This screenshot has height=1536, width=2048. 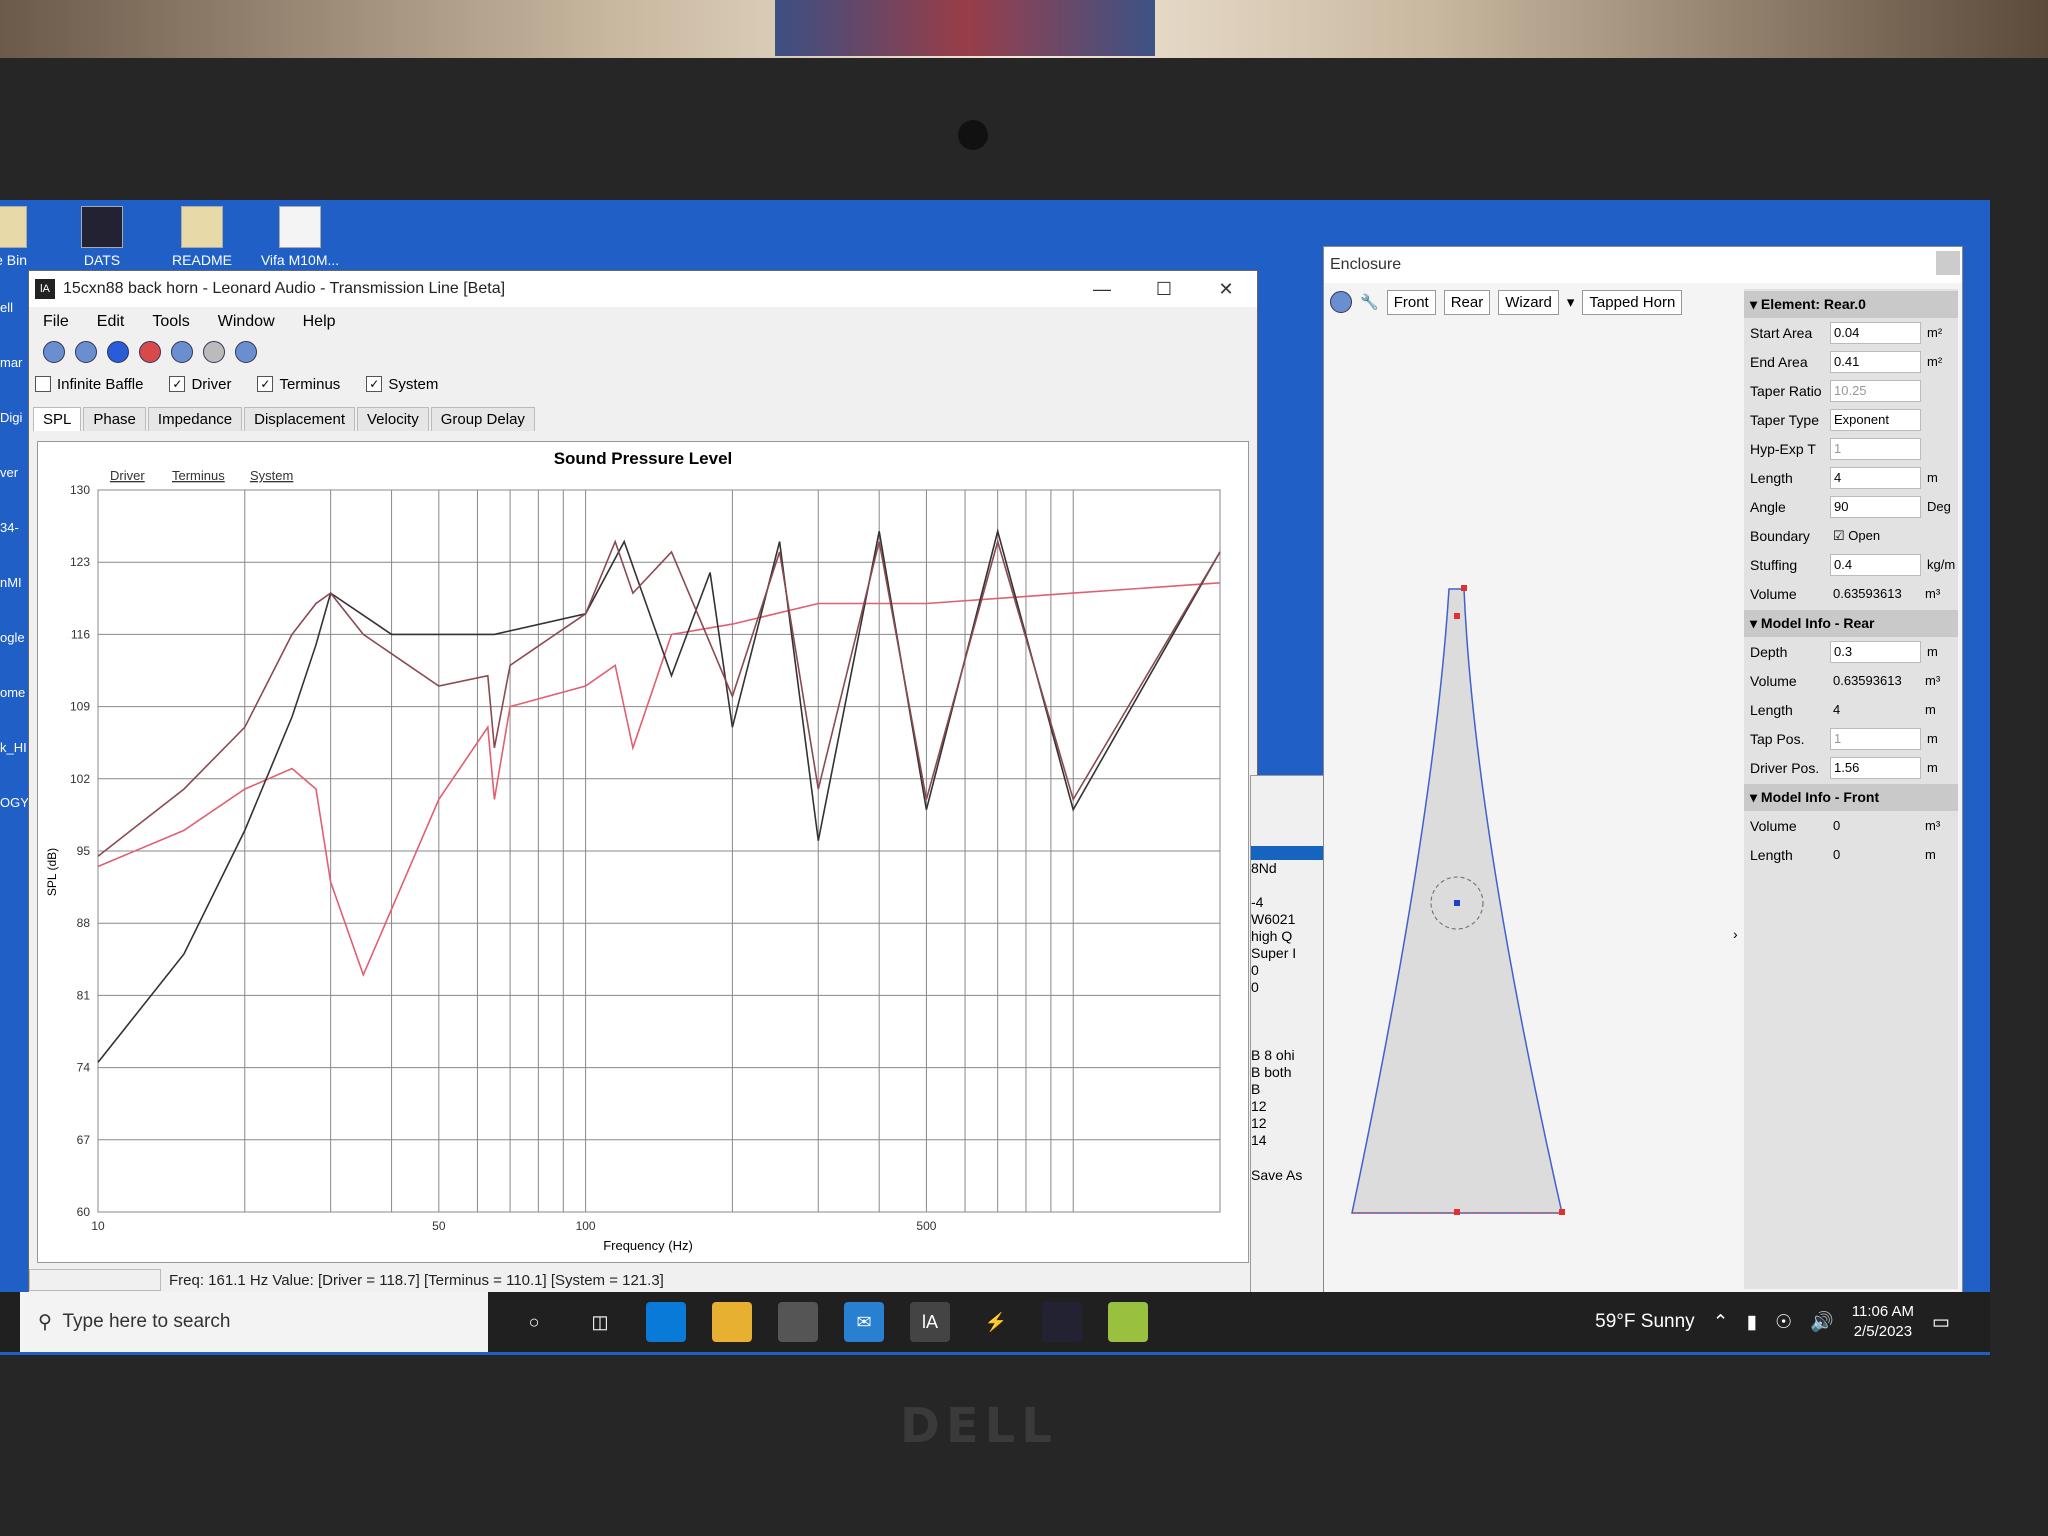 What do you see at coordinates (1875, 390) in the screenshot?
I see `property-value: 10.25` at bounding box center [1875, 390].